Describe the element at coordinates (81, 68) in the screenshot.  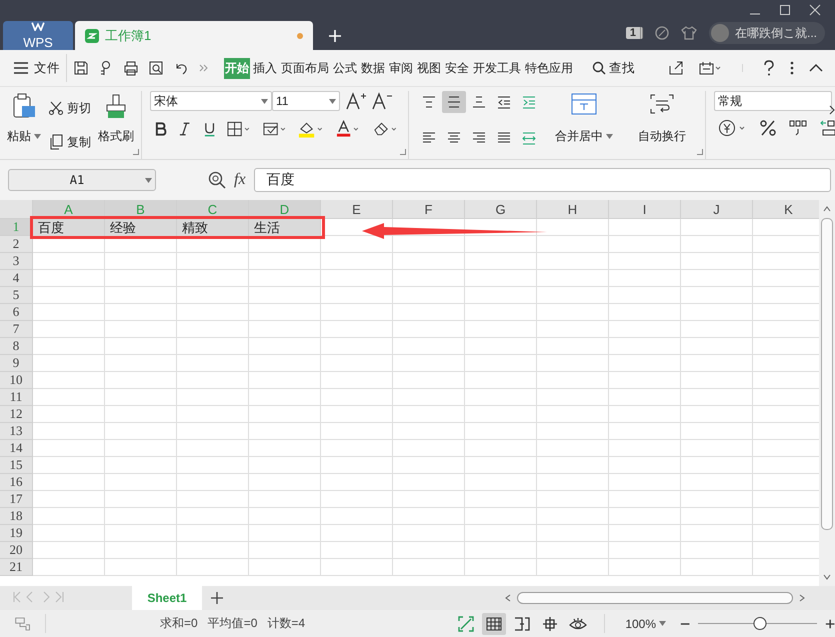
I see `save-icon` at that location.